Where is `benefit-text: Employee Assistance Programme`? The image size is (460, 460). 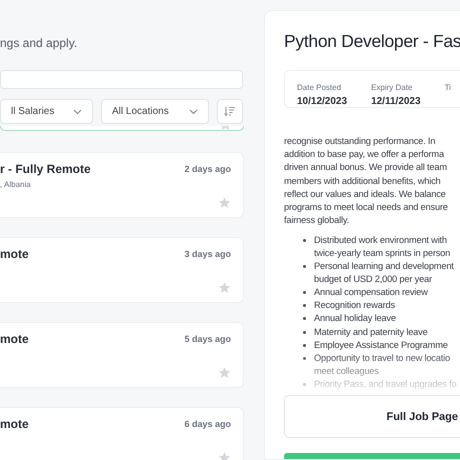 benefit-text: Employee Assistance Programme is located at coordinates (381, 345).